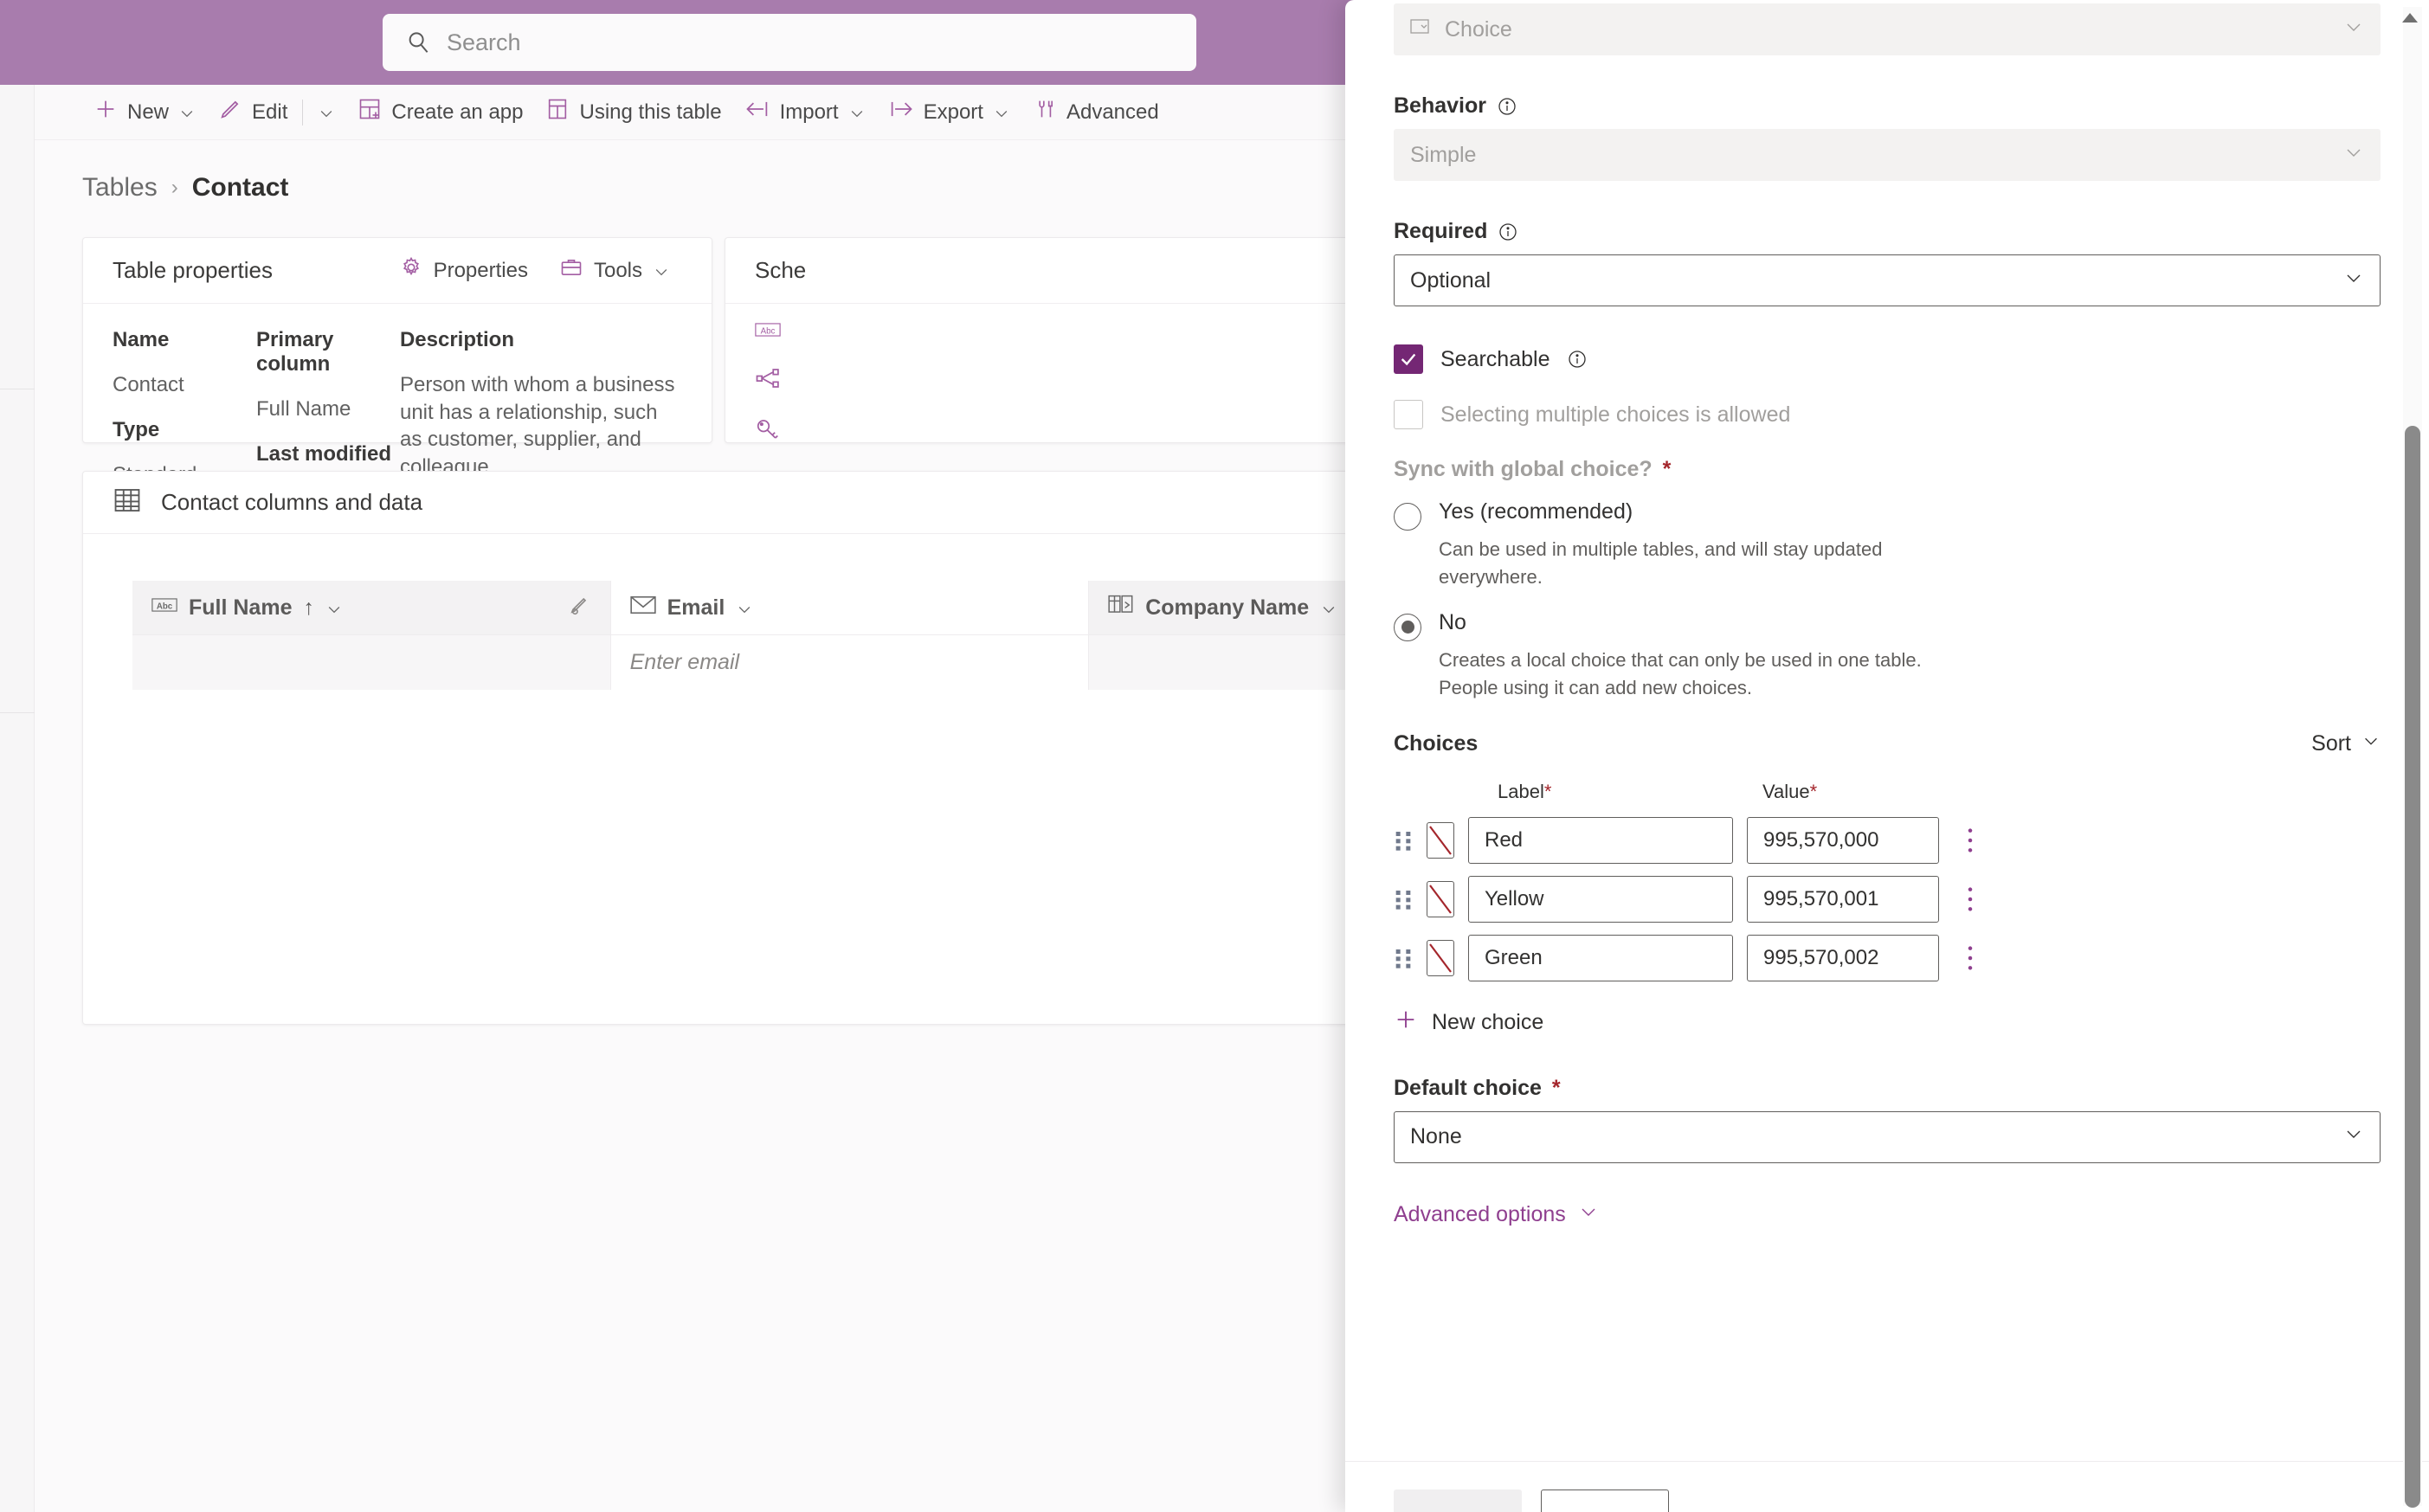 This screenshot has width=2429, height=1512. I want to click on choices-label-column-header: Label*, so click(1630, 792).